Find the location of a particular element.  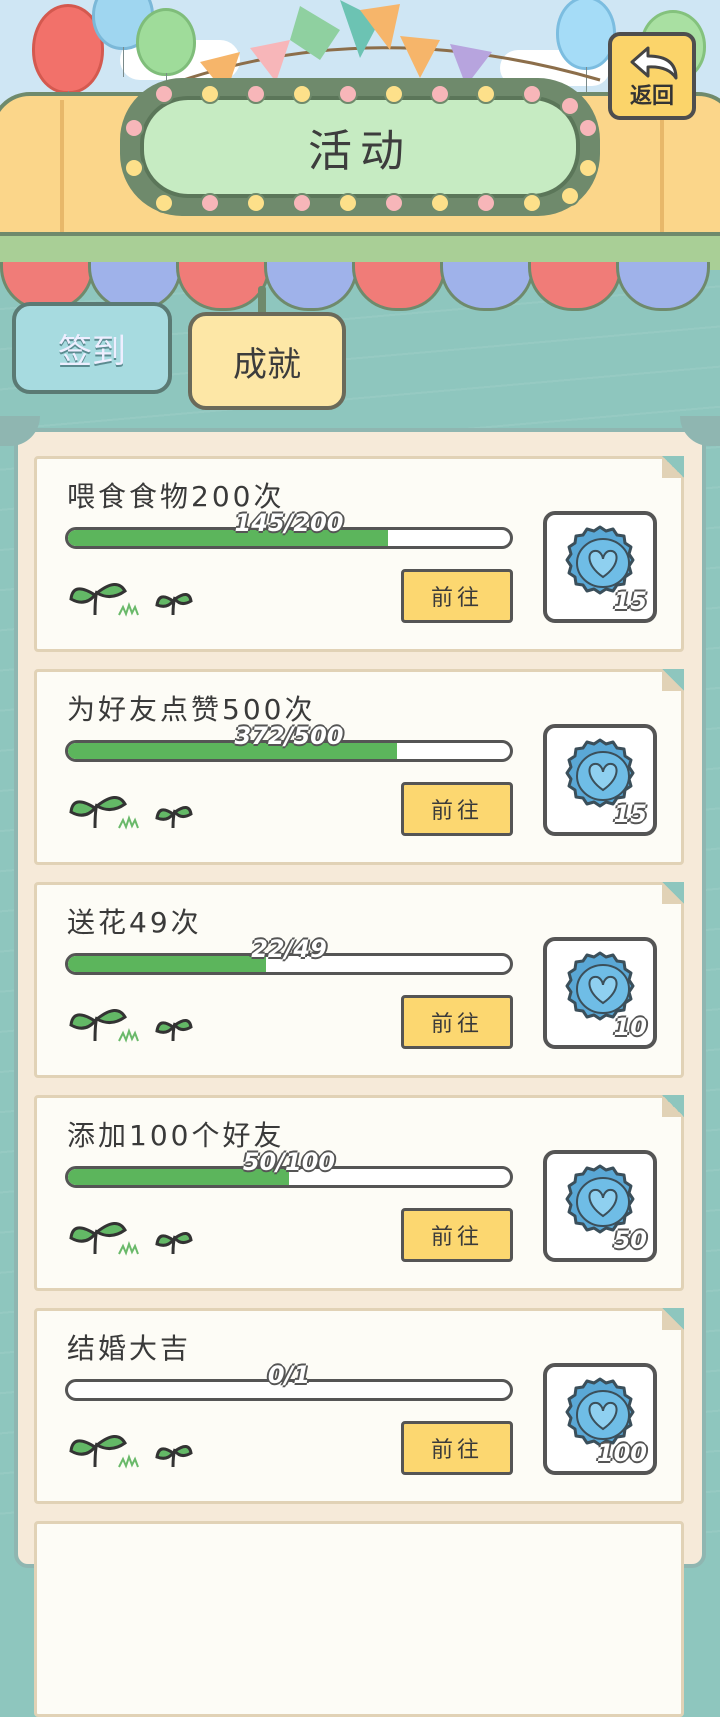

achievement-card: 添加100个好友 50/100 前往 50 is located at coordinates (359, 1193).